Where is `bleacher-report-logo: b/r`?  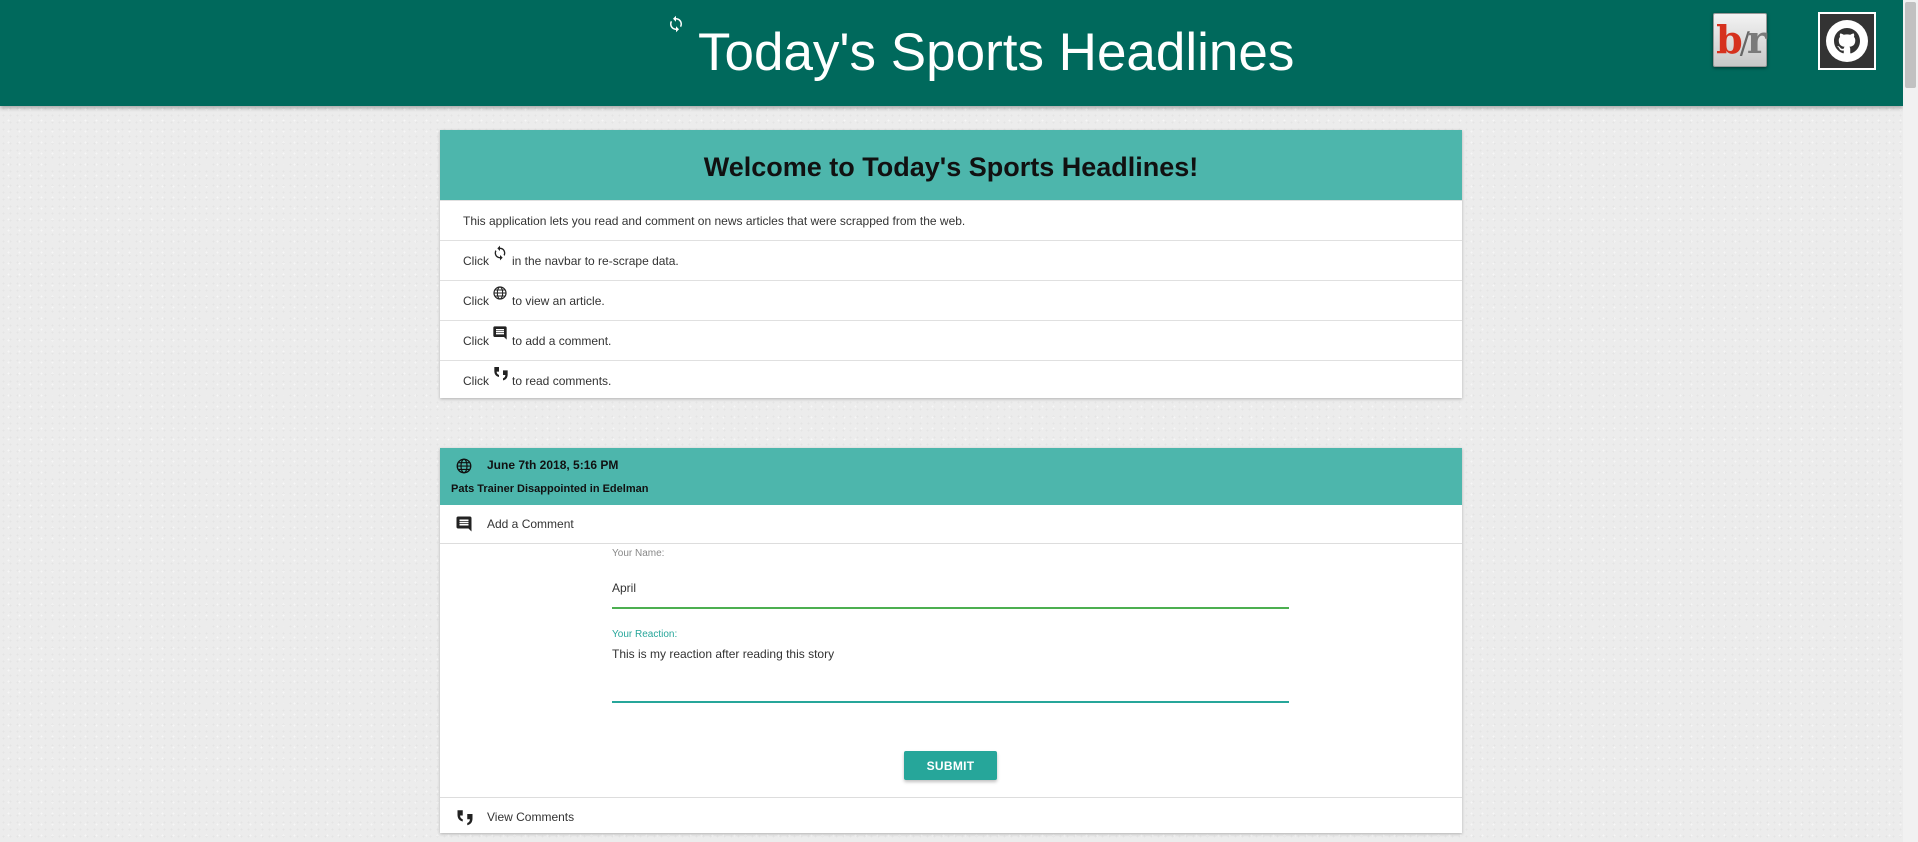 bleacher-report-logo: b/r is located at coordinates (1740, 40).